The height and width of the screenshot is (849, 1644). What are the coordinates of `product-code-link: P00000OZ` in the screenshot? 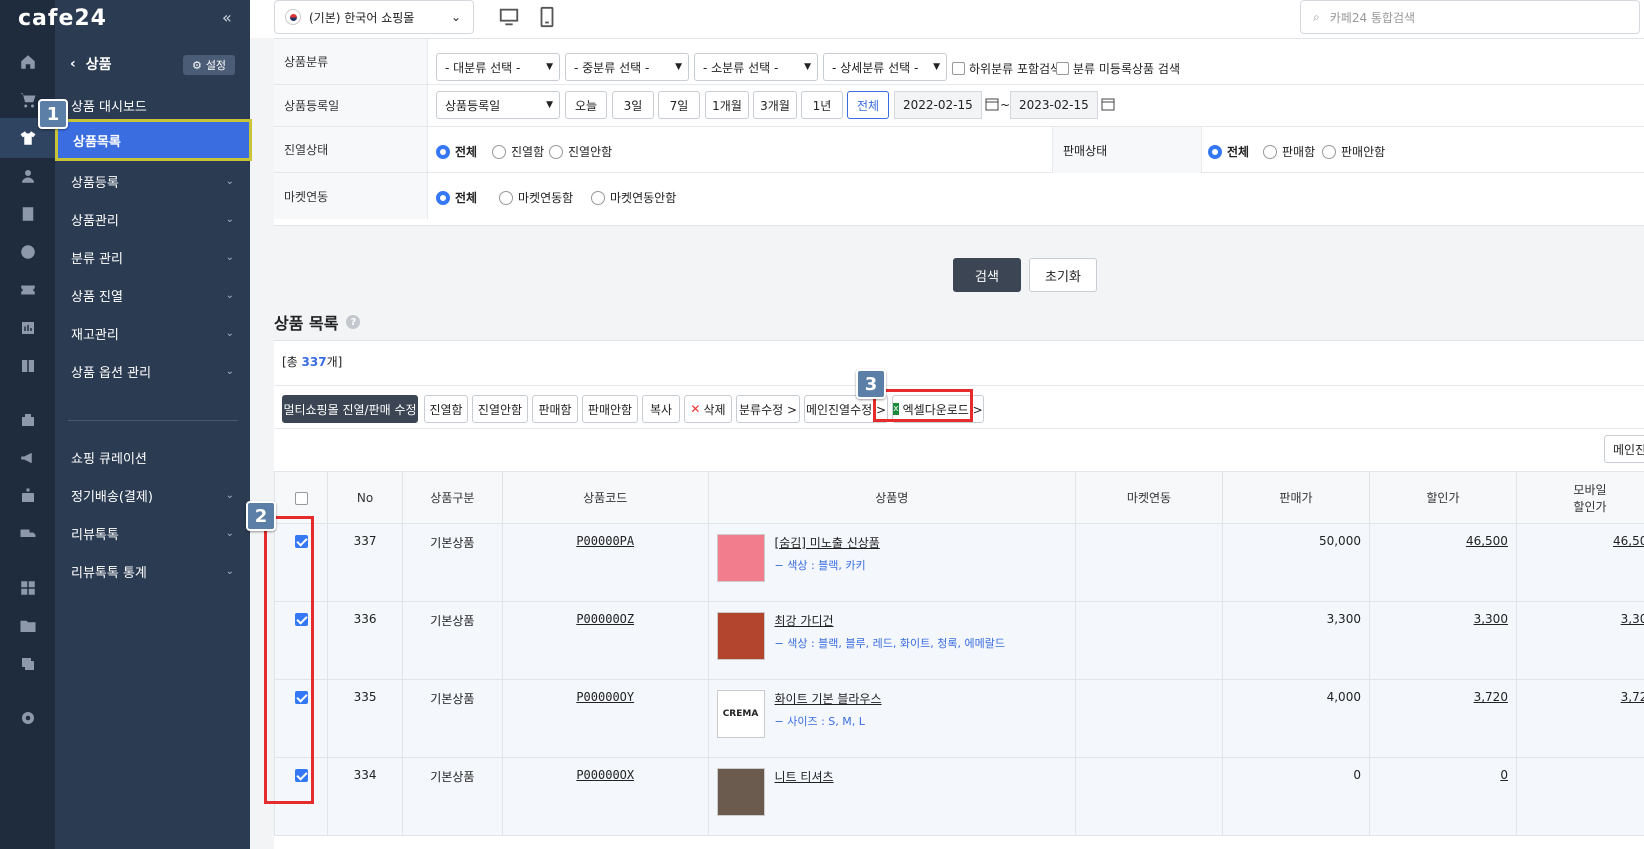 It's located at (605, 619).